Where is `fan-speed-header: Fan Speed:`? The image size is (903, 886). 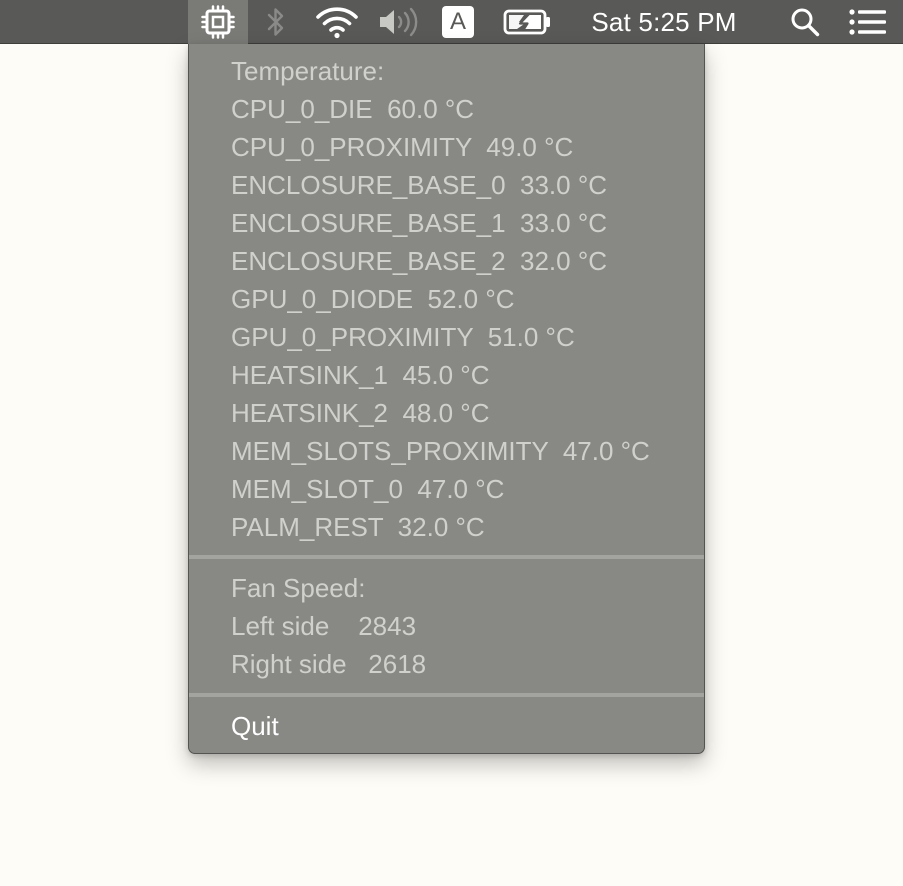
fan-speed-header: Fan Speed: is located at coordinates (298, 588).